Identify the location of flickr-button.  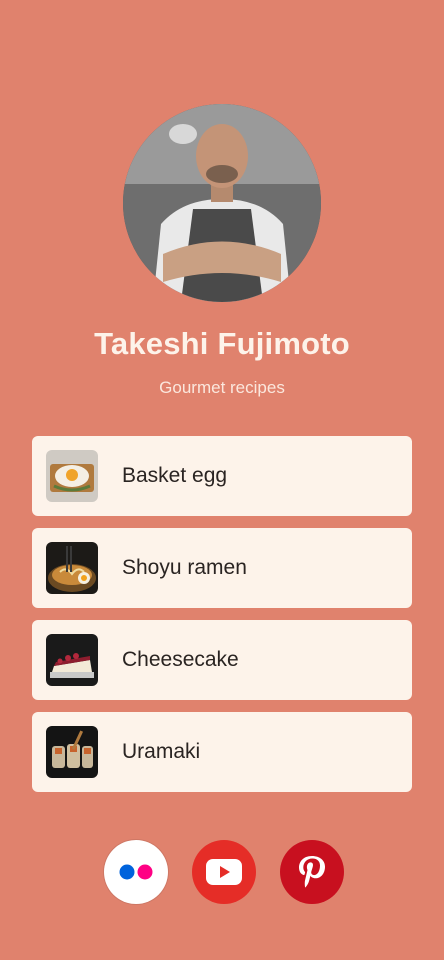
(136, 872).